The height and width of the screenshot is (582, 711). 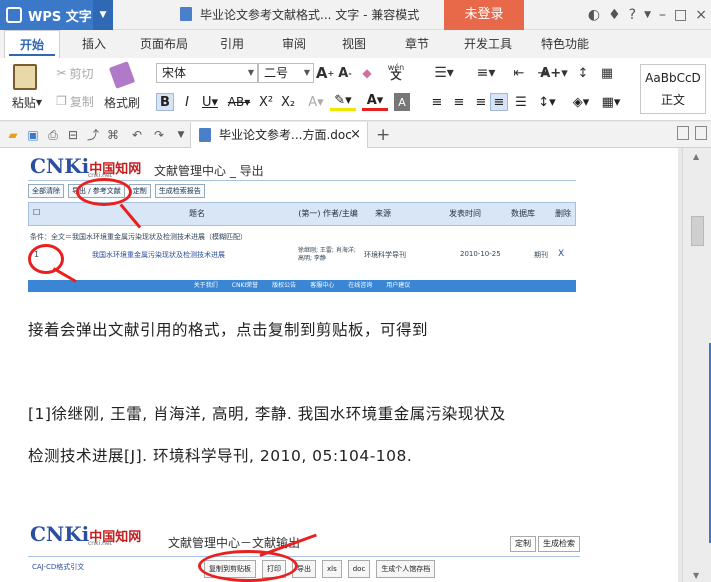 I want to click on copy-icon: ❐, so click(x=61, y=101).